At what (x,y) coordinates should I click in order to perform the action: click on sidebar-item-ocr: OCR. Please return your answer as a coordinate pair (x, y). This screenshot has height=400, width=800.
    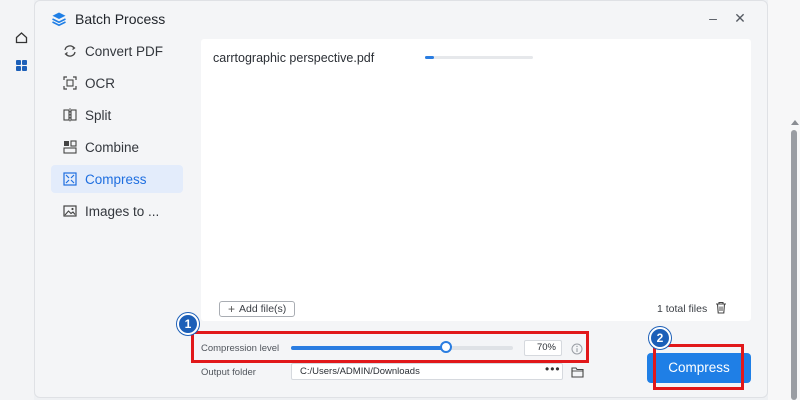
    Looking at the image, I should click on (117, 83).